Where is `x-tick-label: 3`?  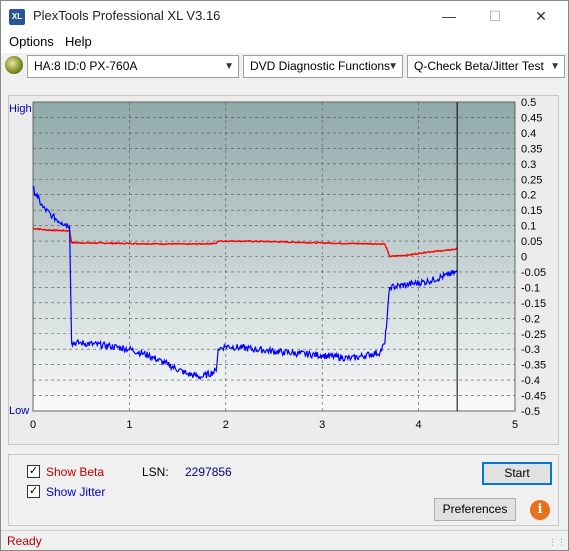
x-tick-label: 3 is located at coordinates (322, 425).